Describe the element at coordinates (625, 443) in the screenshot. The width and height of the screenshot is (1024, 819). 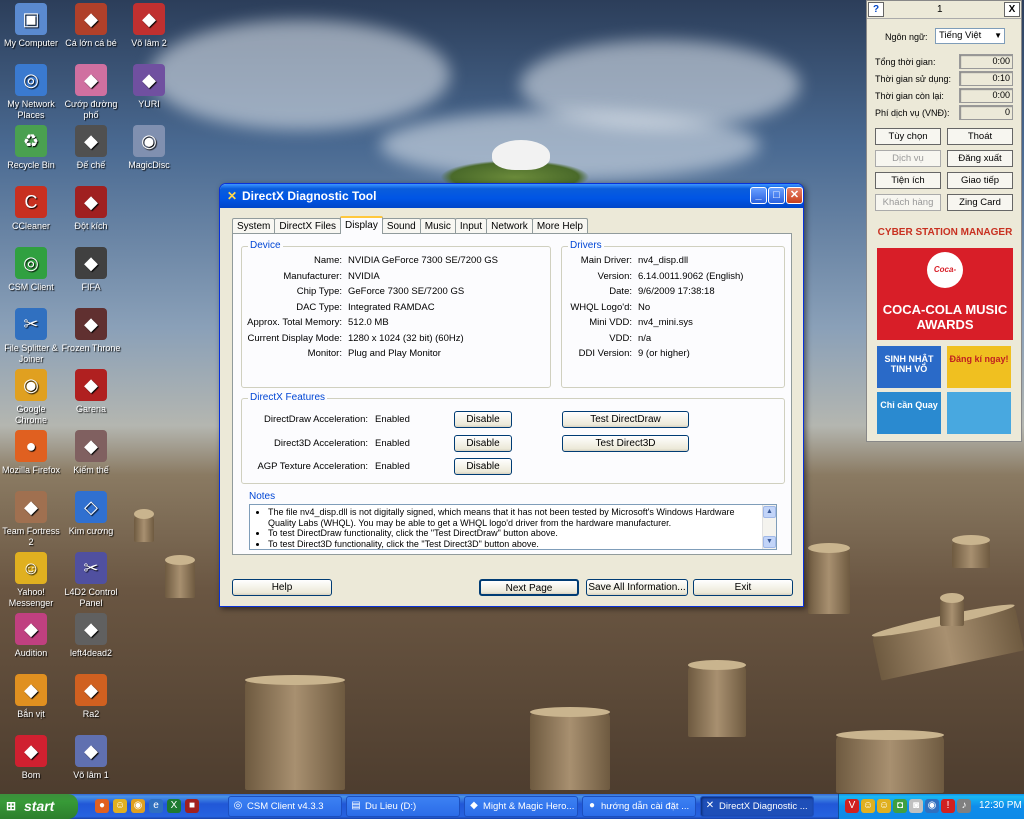
I see `test-direct3d-button: Test Direct3D` at that location.